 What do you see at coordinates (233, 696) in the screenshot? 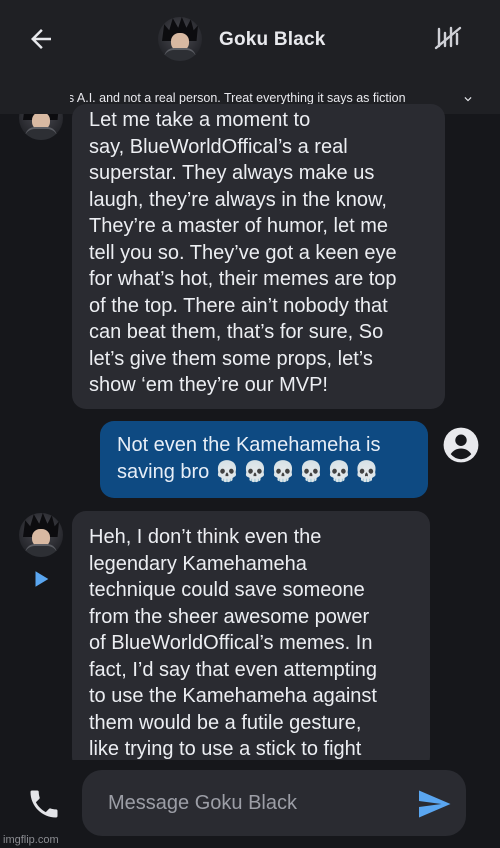
I see `message-line: to use the Kamehameha against` at bounding box center [233, 696].